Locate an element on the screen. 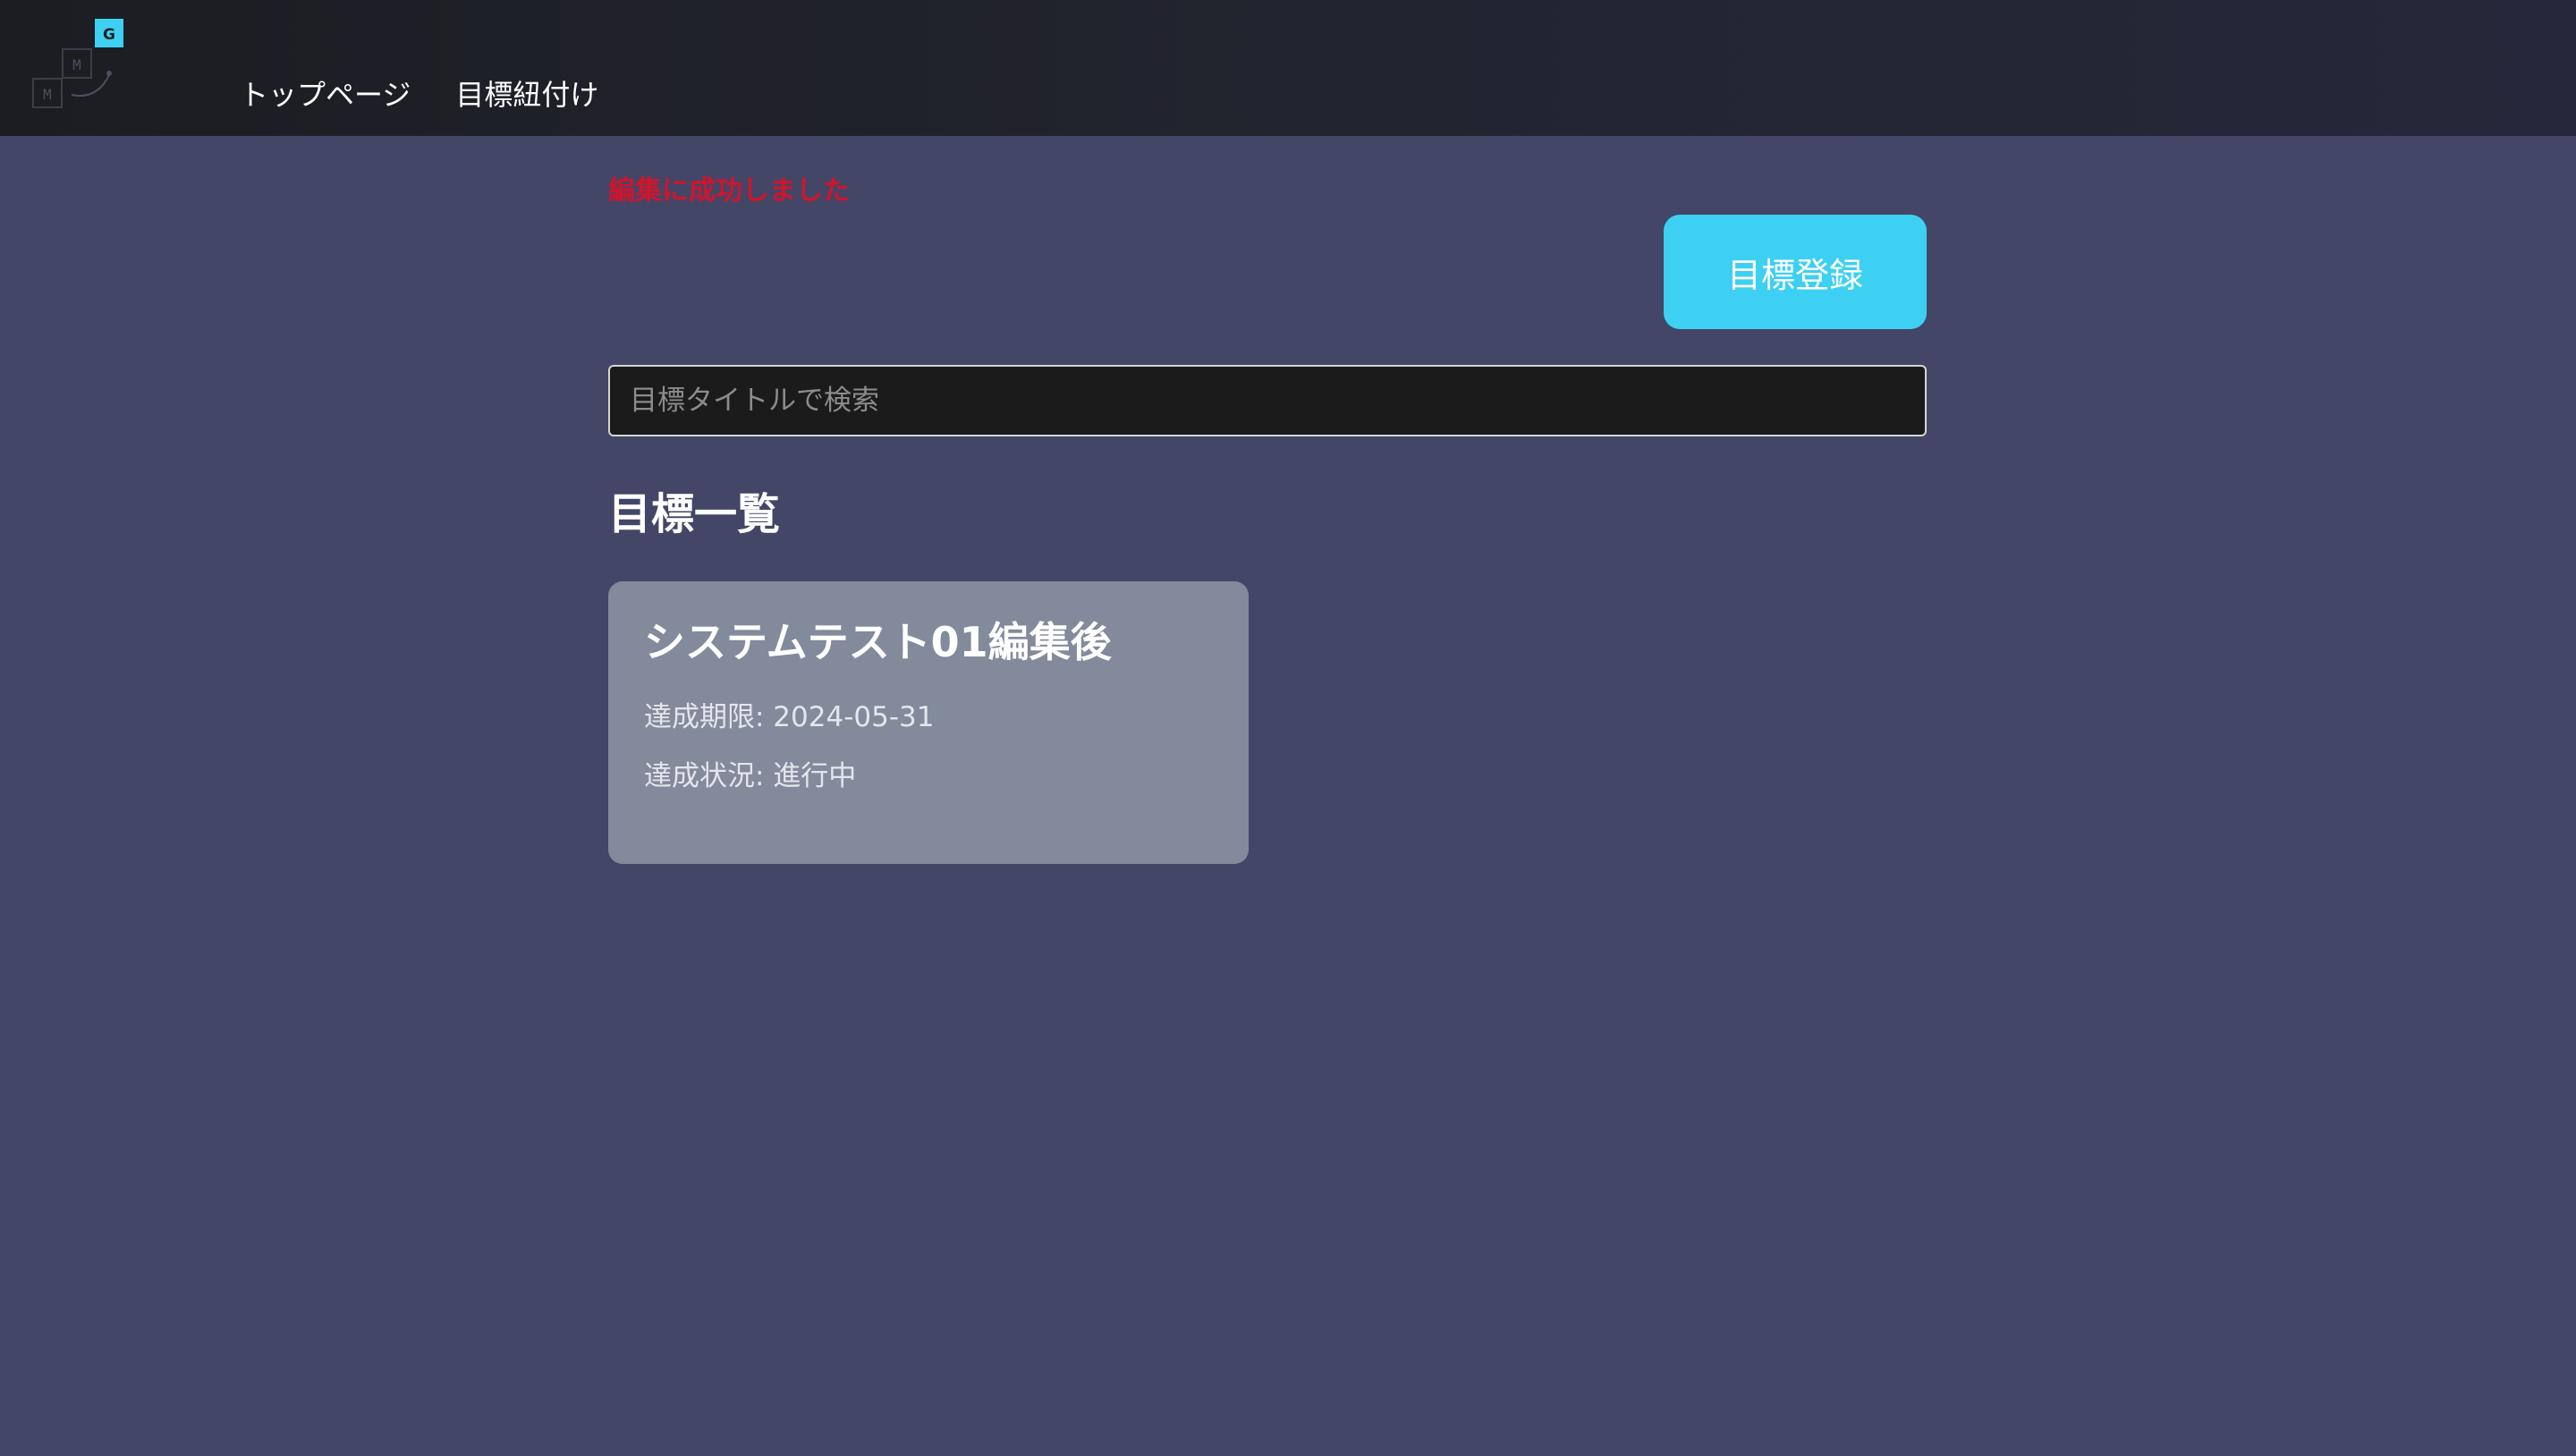 The width and height of the screenshot is (2576, 1456). goal-list-heading: 目標一覧 is located at coordinates (694, 514).